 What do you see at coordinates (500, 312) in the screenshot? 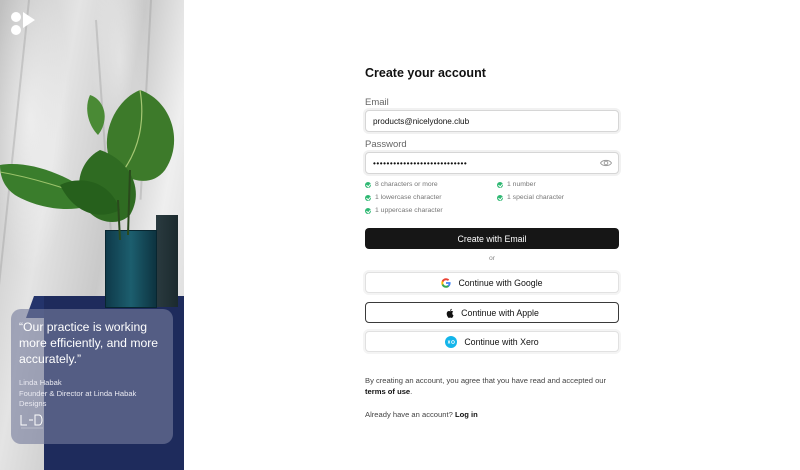
I see `apple-button-label: Continue with Apple` at bounding box center [500, 312].